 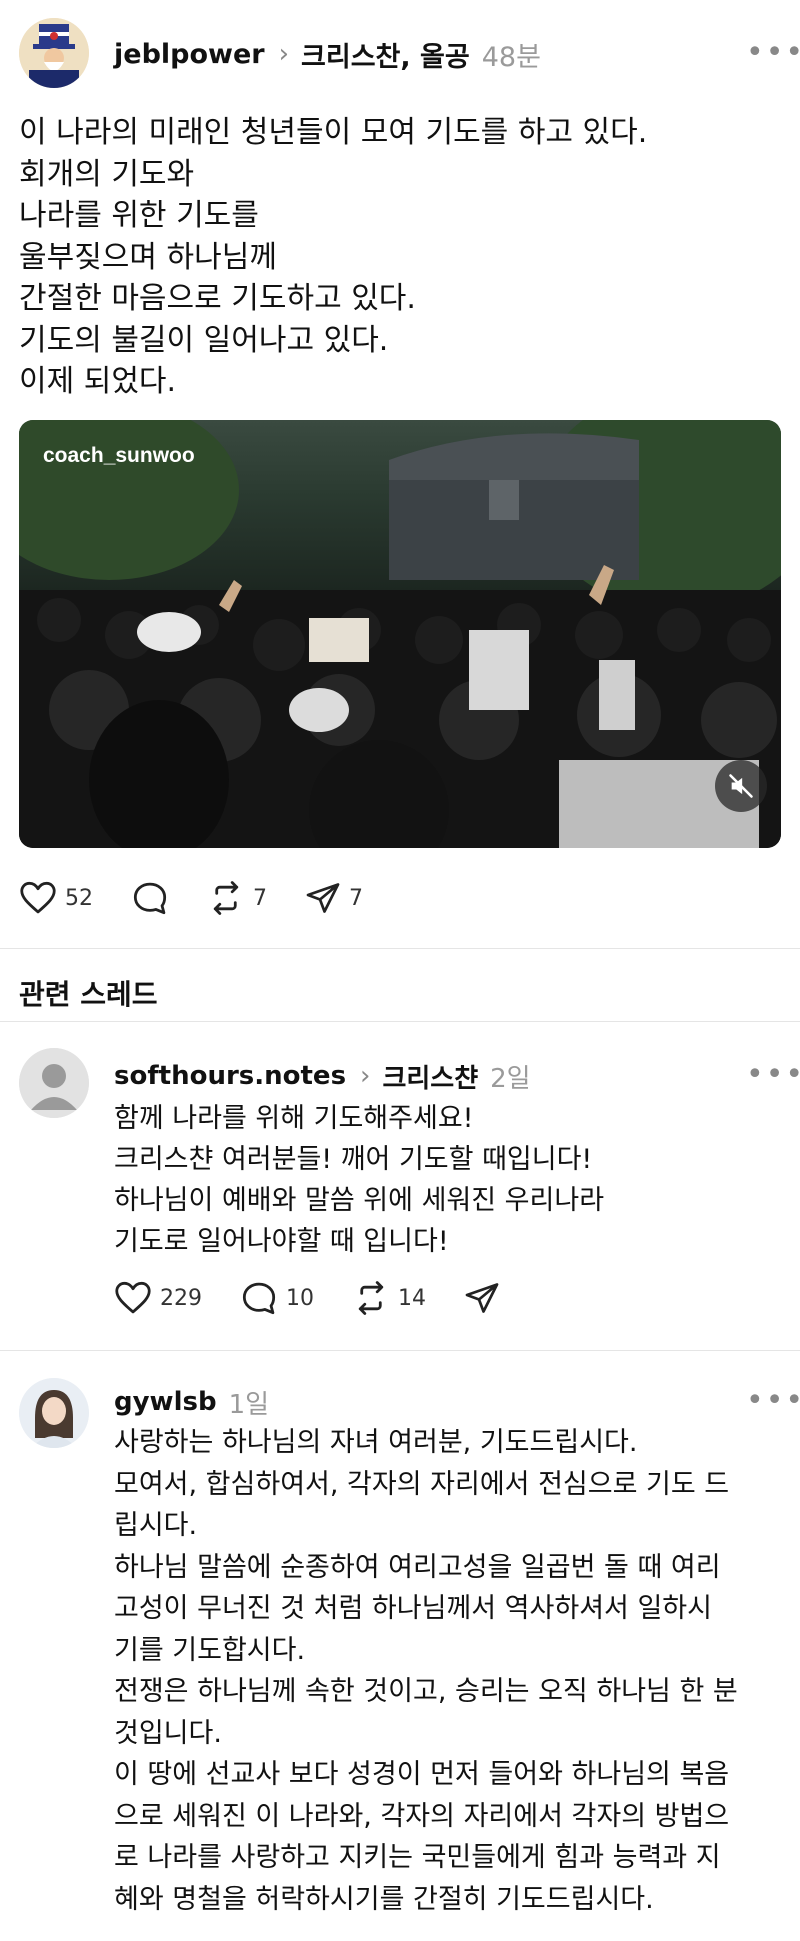 I want to click on like-count: 52, so click(x=79, y=898).